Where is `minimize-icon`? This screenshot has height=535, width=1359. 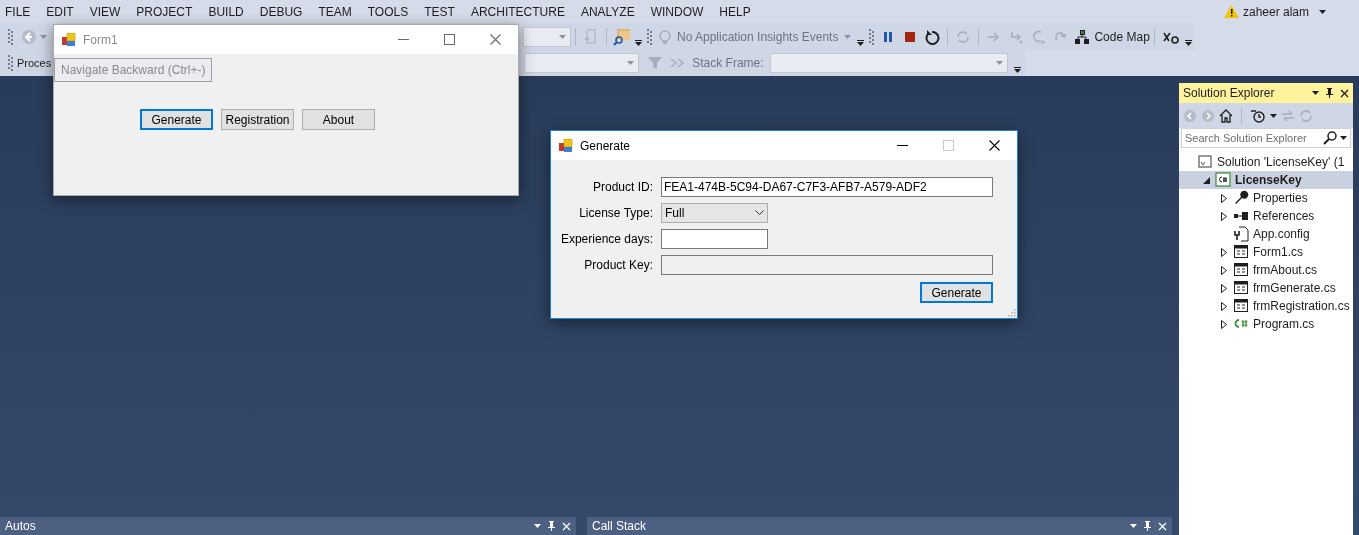 minimize-icon is located at coordinates (902, 145).